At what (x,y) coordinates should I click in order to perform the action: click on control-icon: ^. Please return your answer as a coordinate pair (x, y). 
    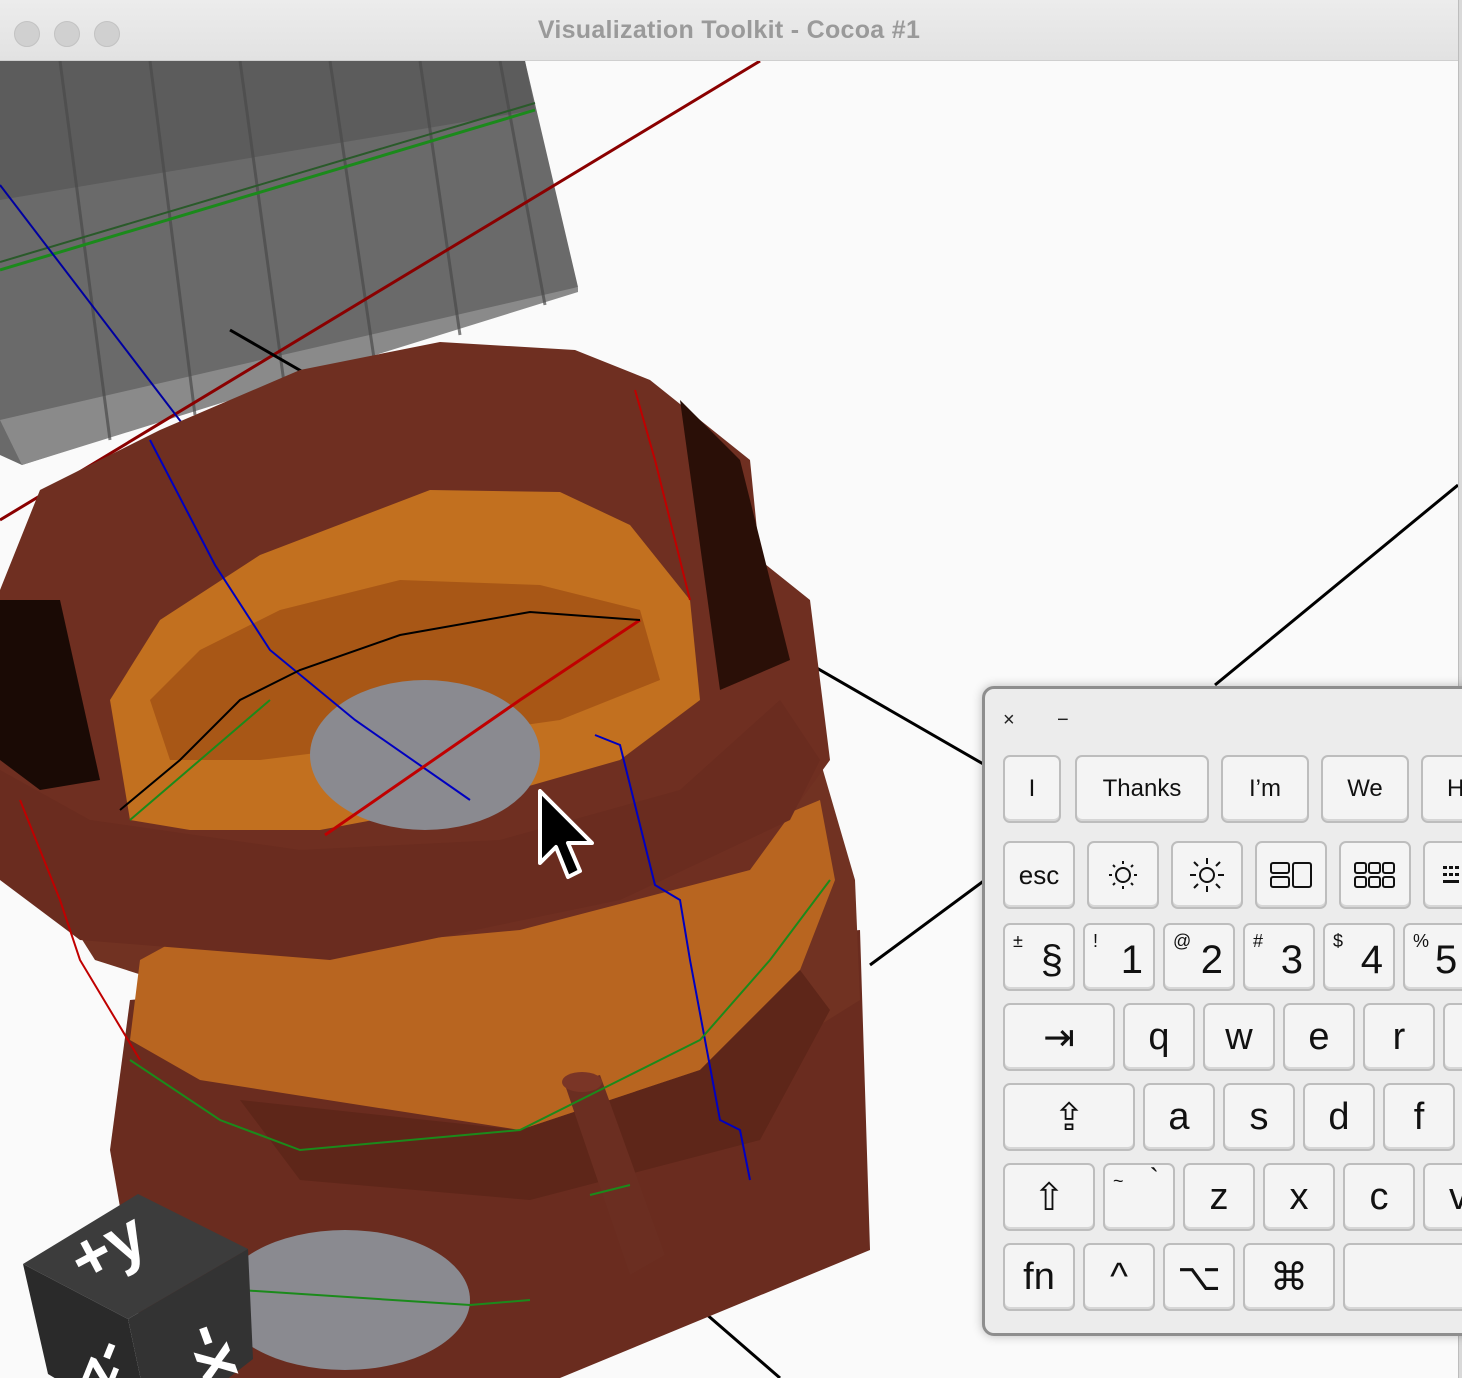
    Looking at the image, I should click on (1119, 1276).